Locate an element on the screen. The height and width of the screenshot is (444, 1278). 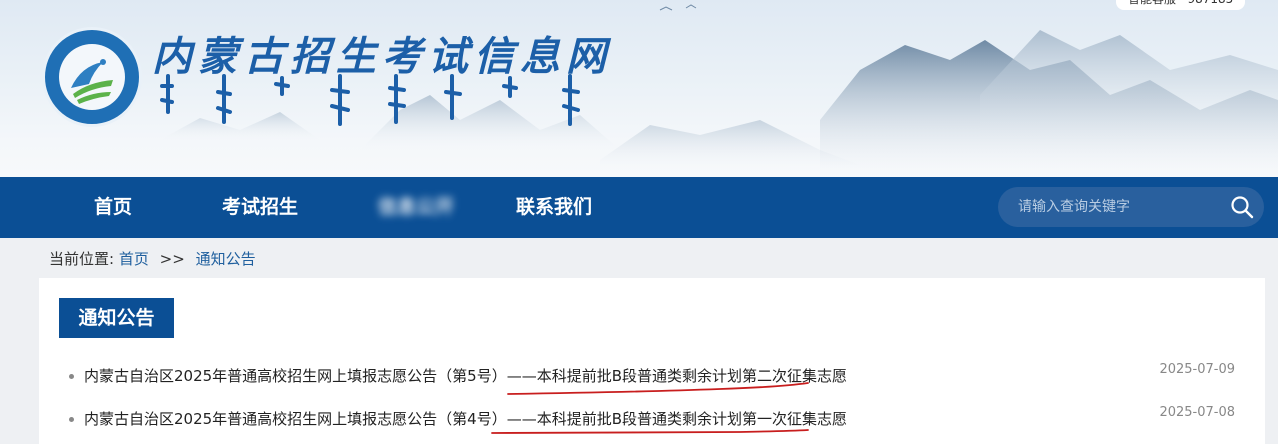
search-box is located at coordinates (1131, 207).